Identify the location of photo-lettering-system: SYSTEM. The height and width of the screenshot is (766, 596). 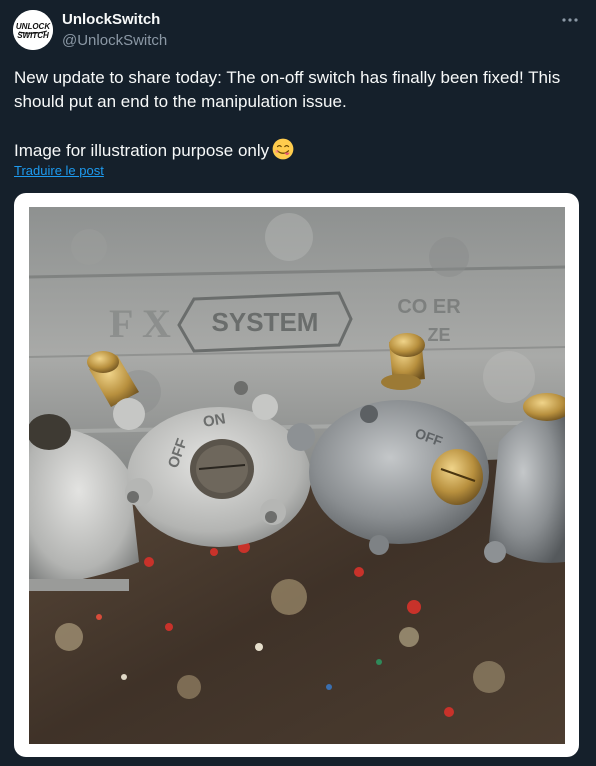
(265, 322).